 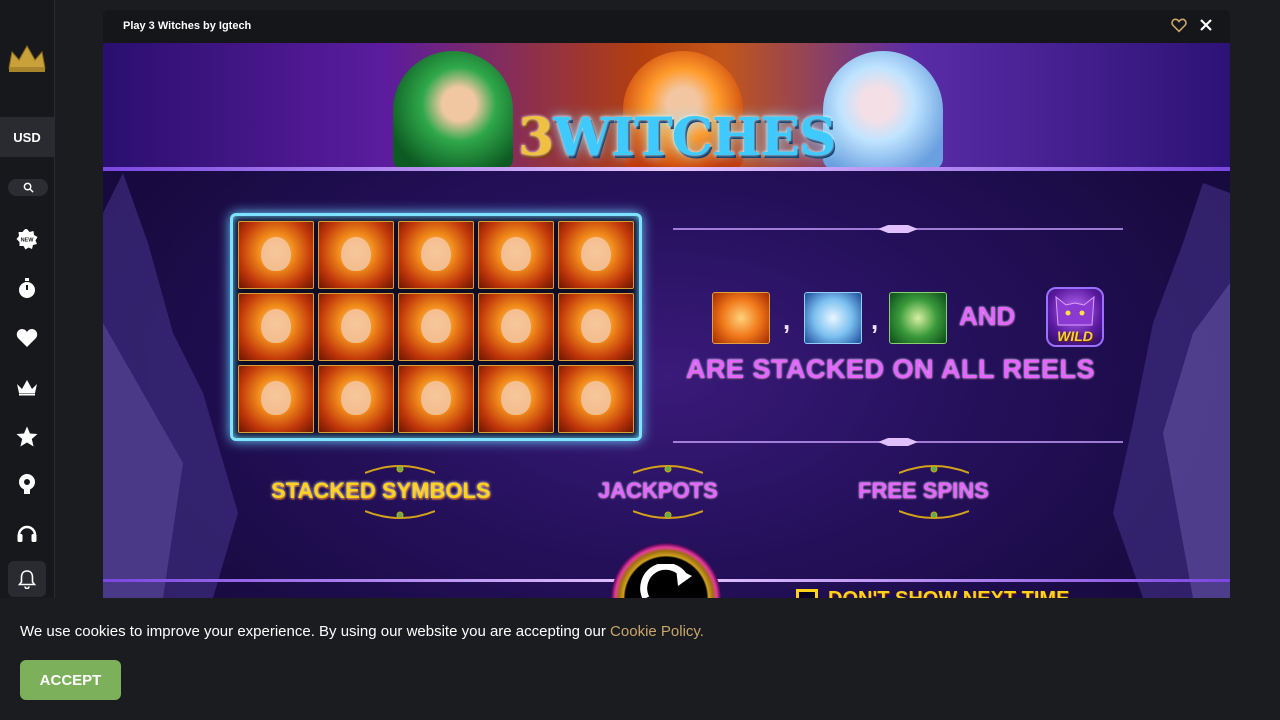 I want to click on fire-witch-symbol, so click(x=741, y=318).